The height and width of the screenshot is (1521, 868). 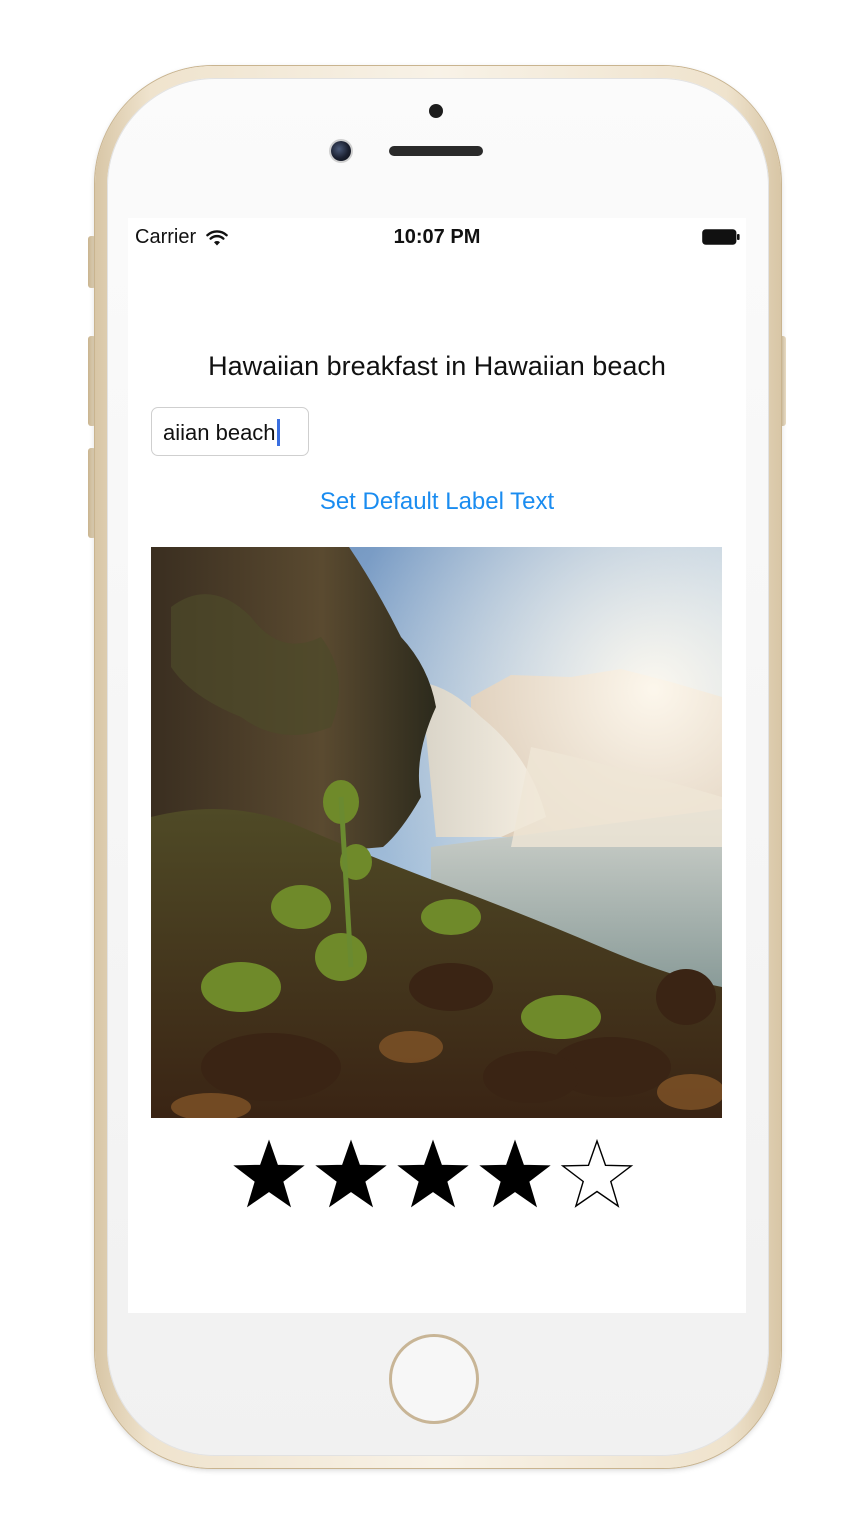 What do you see at coordinates (278, 432) in the screenshot?
I see `text-caret` at bounding box center [278, 432].